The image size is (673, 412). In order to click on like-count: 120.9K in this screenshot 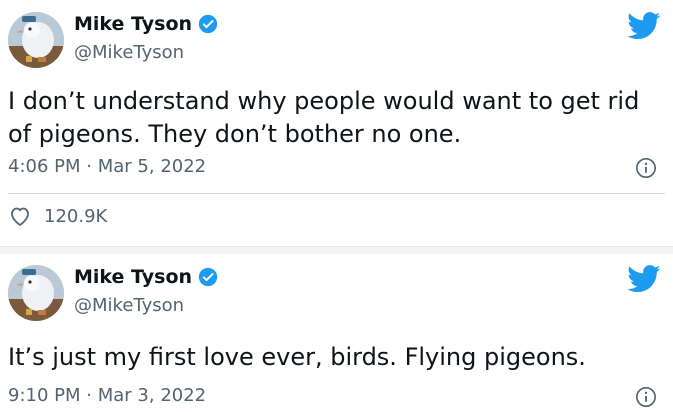, I will do `click(76, 216)`.